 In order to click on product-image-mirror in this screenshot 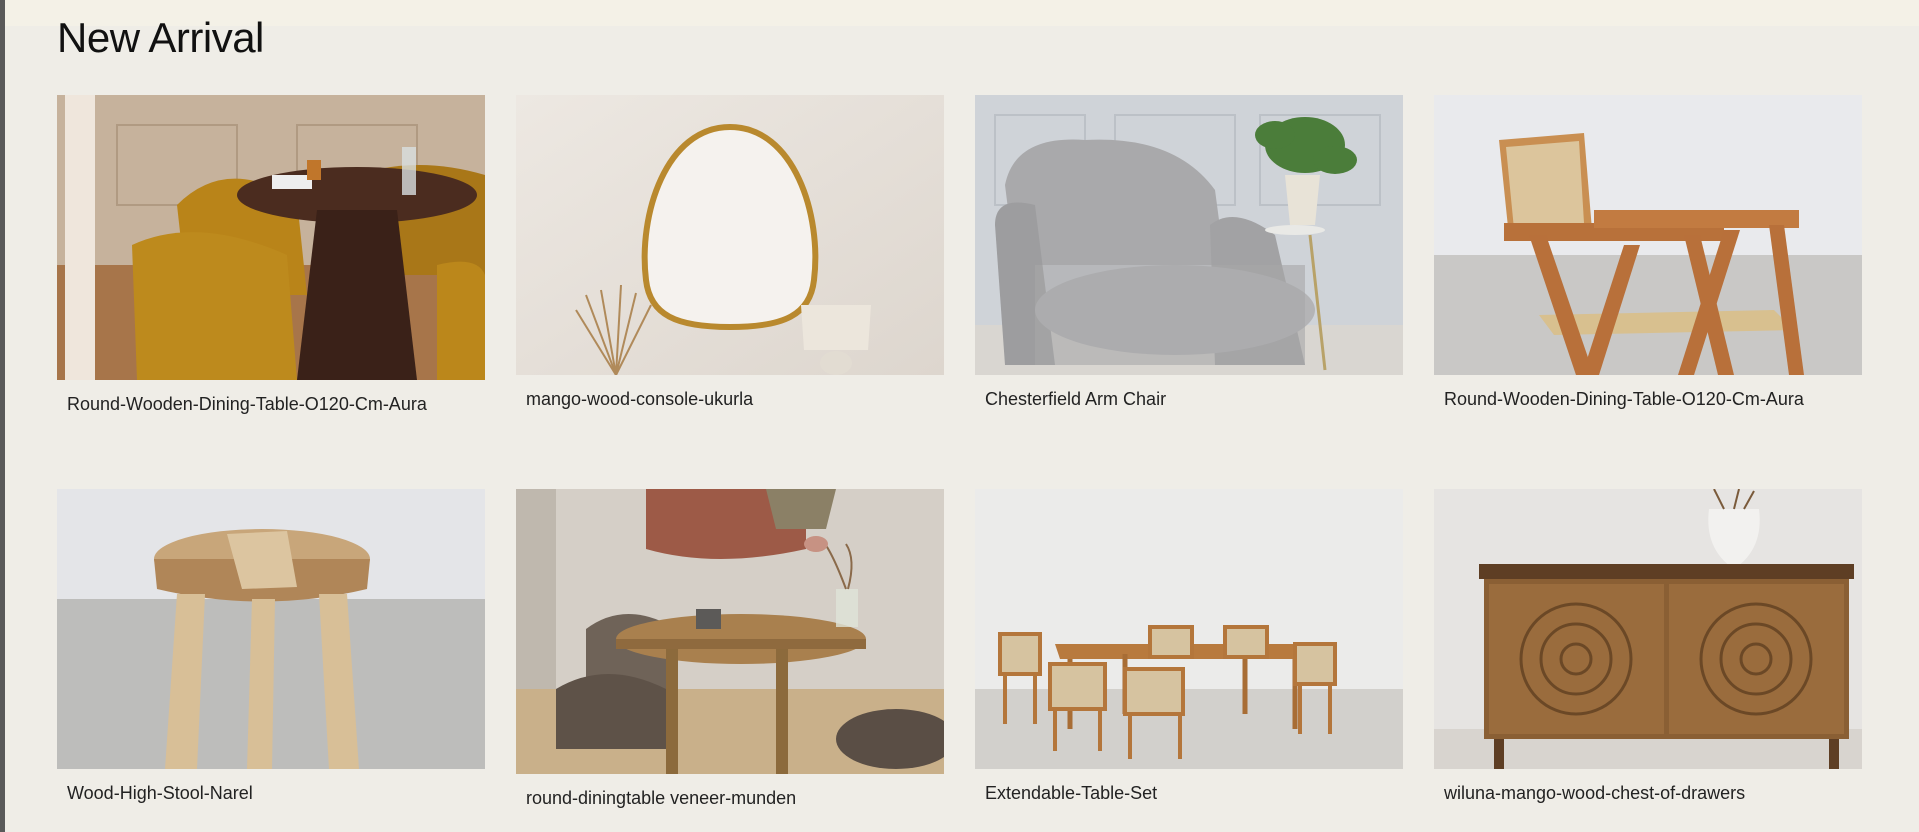, I will do `click(730, 235)`.